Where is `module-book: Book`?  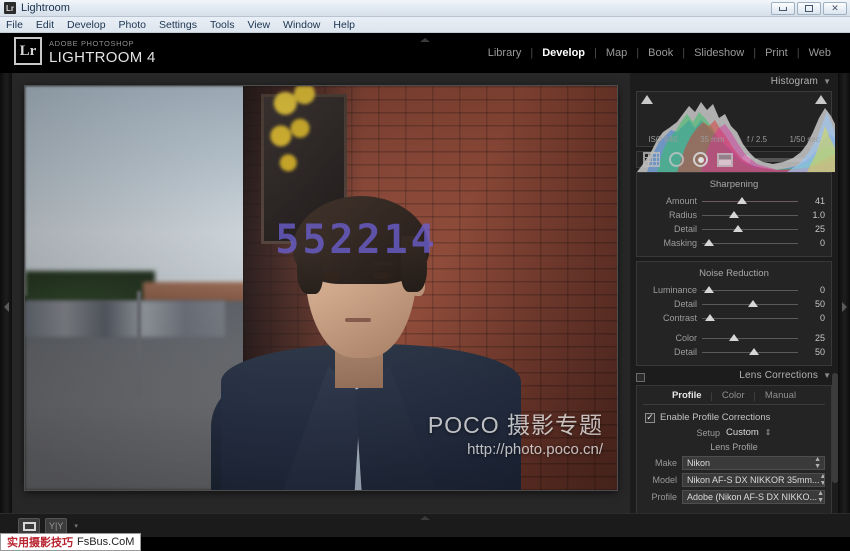 module-book: Book is located at coordinates (660, 53).